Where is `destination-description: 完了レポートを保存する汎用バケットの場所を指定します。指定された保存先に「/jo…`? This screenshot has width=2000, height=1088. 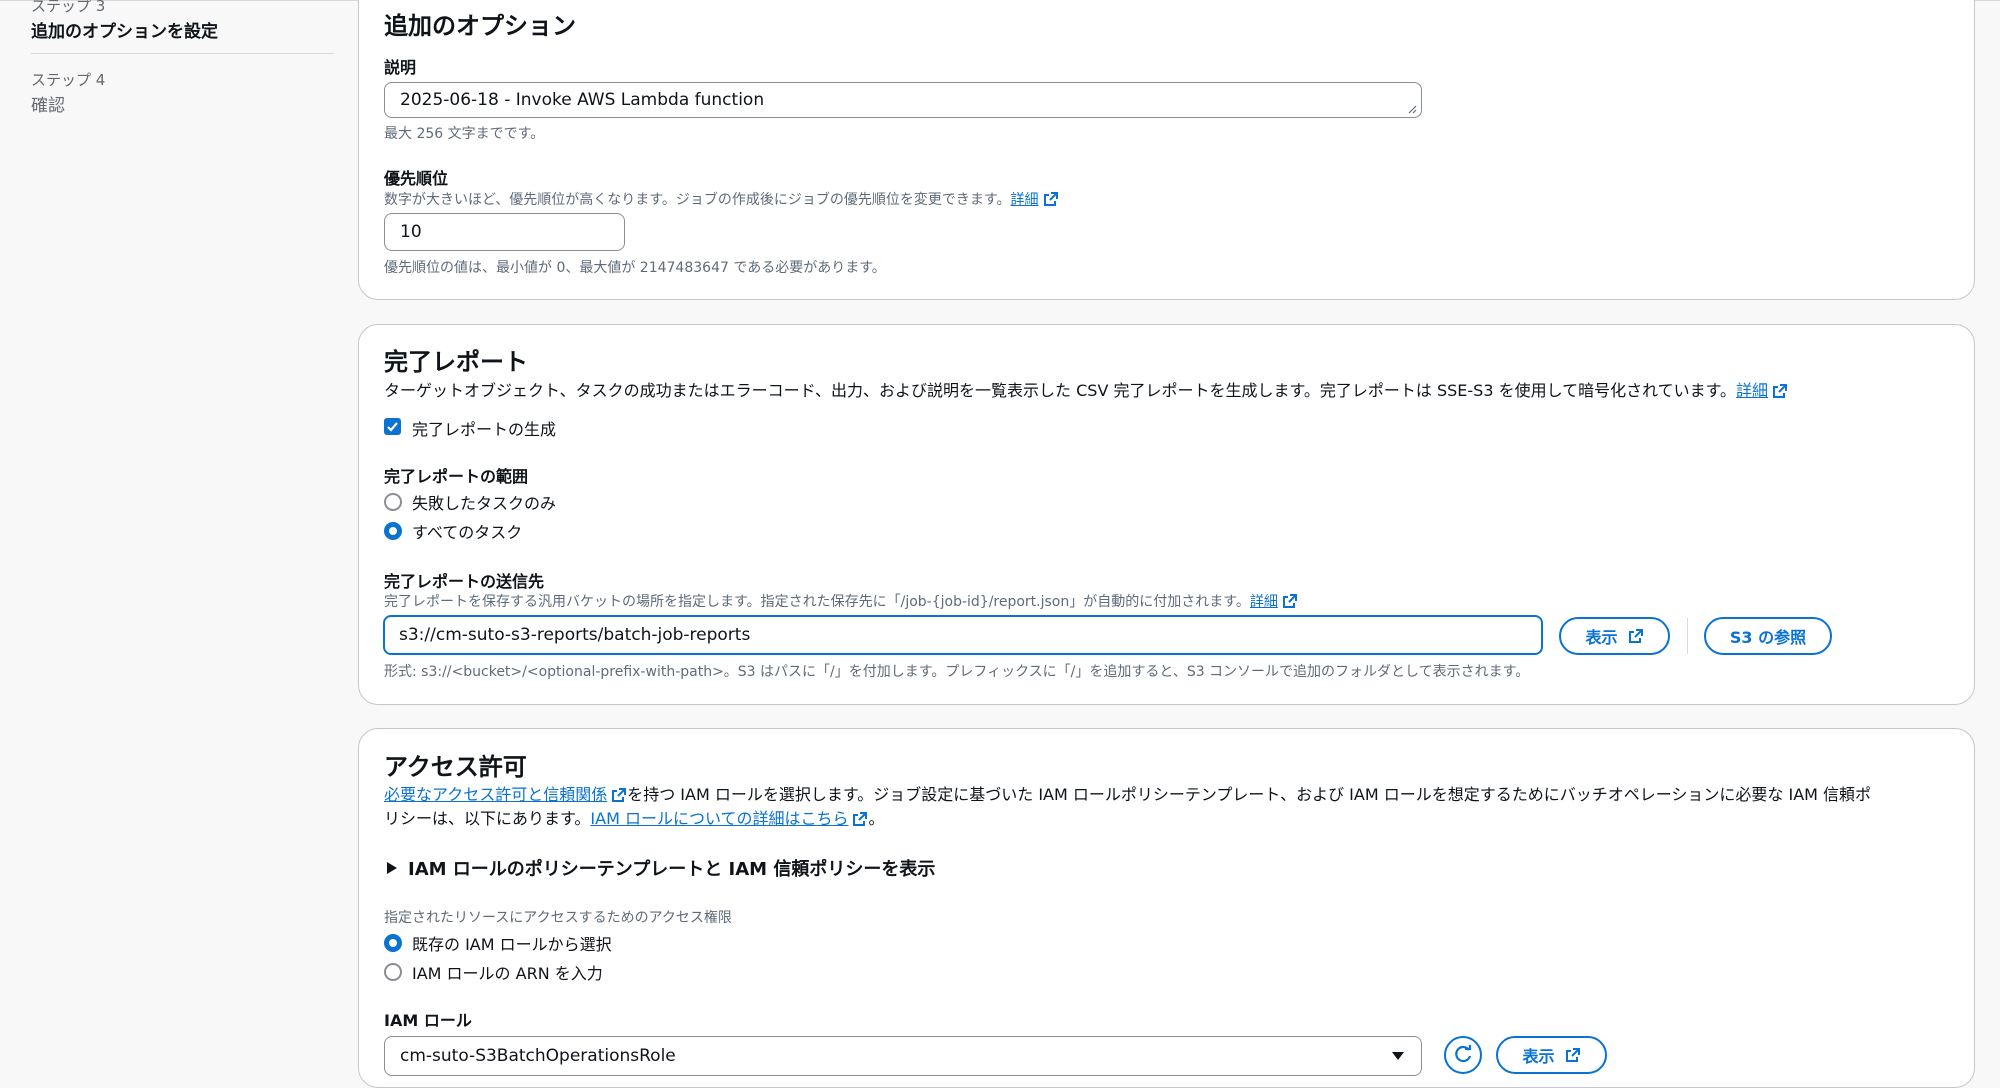
destination-description: 完了レポートを保存する汎用バケットの場所を指定します。指定された保存先に「/jo… is located at coordinates (841, 601).